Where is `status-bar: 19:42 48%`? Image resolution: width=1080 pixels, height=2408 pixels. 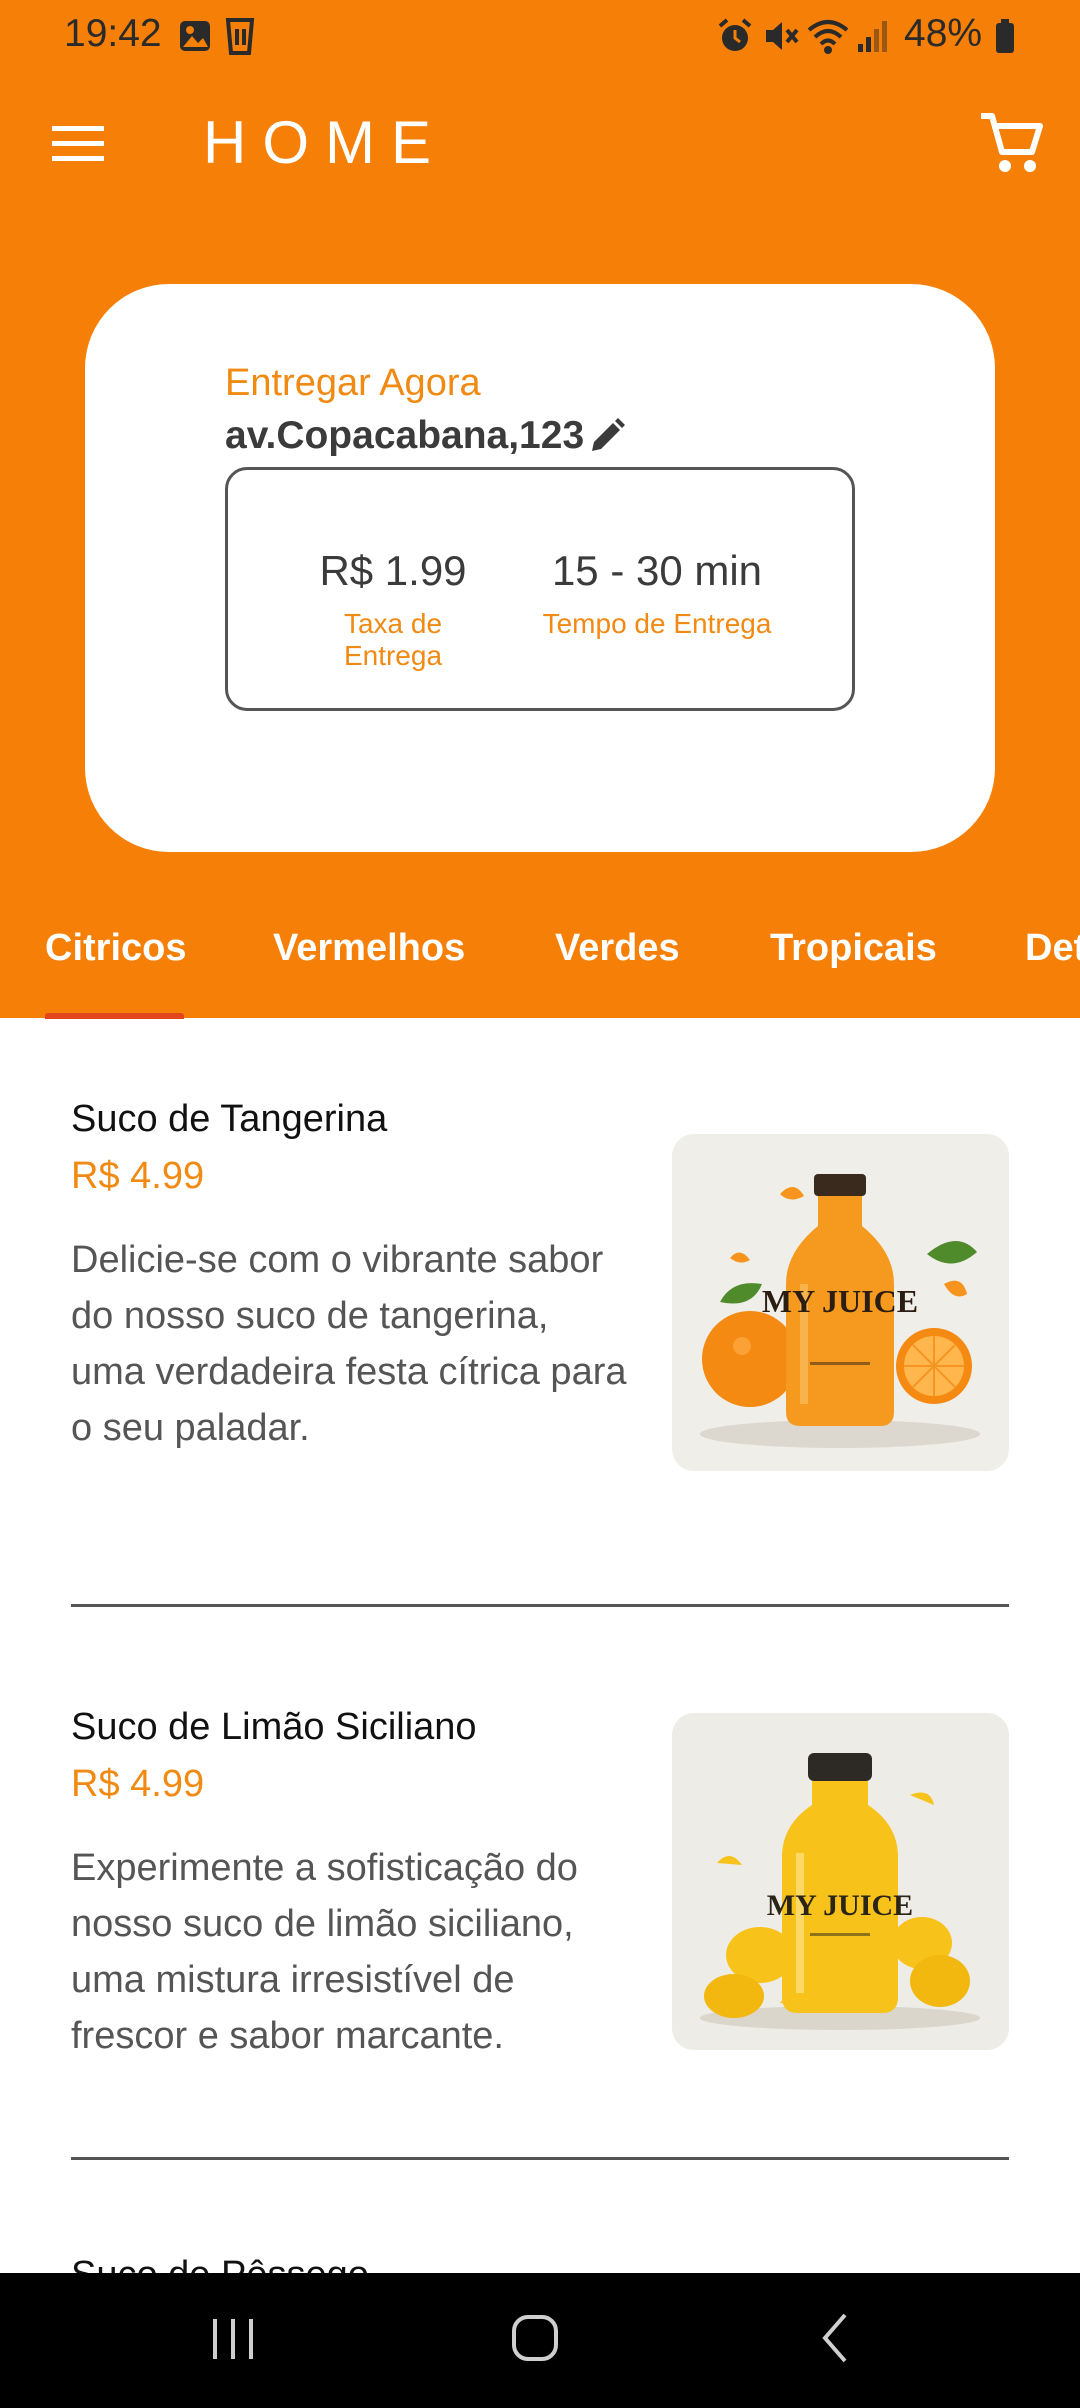 status-bar: 19:42 48% is located at coordinates (540, 36).